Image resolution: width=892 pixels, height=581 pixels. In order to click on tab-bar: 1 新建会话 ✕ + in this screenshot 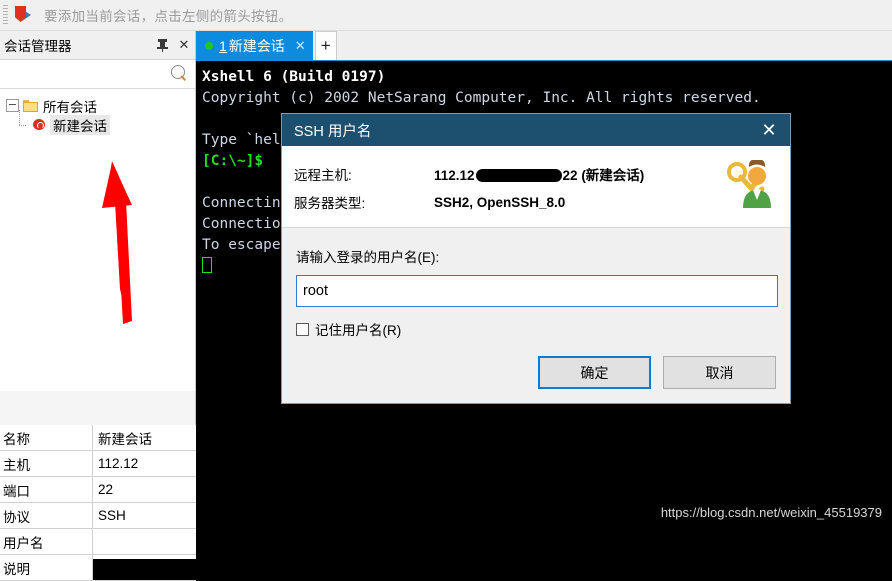, I will do `click(544, 46)`.